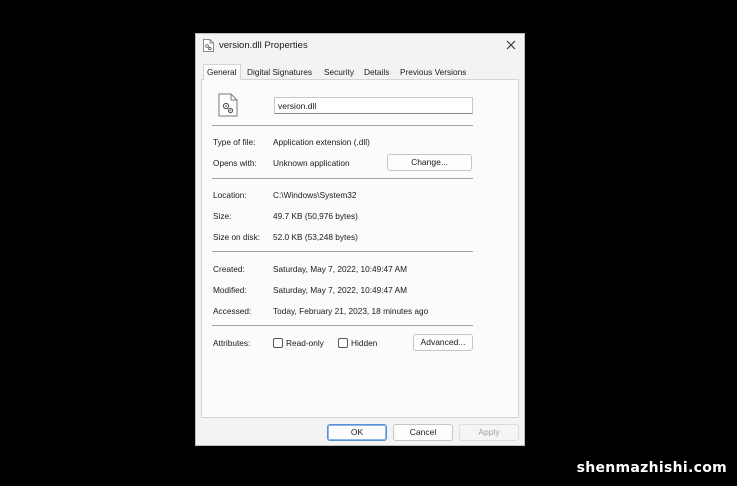  What do you see at coordinates (234, 142) in the screenshot?
I see `type-of-file-label: Type of file:` at bounding box center [234, 142].